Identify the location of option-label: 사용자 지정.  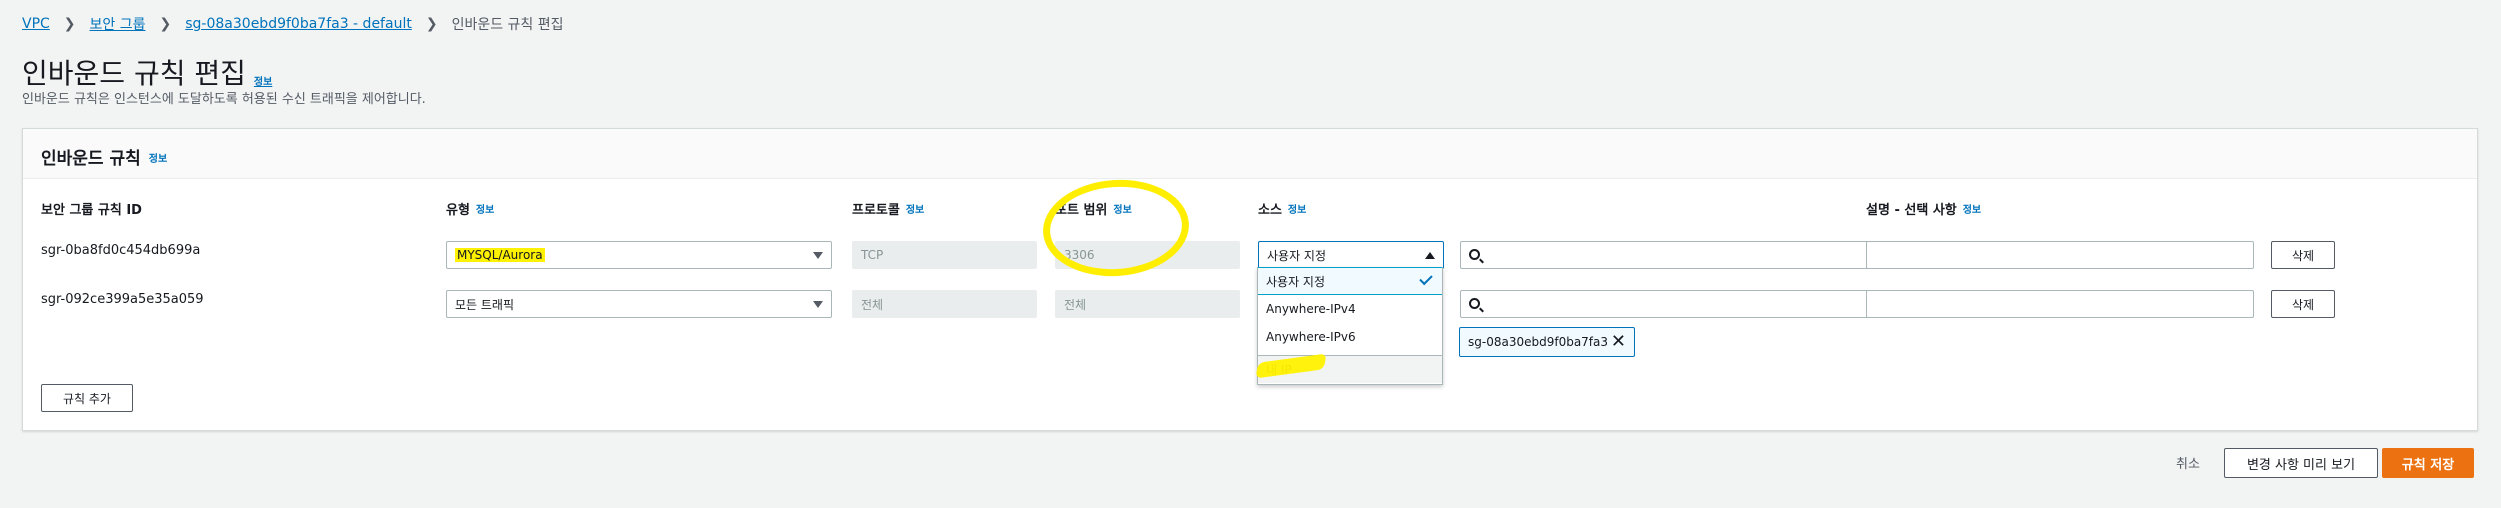
(1296, 281).